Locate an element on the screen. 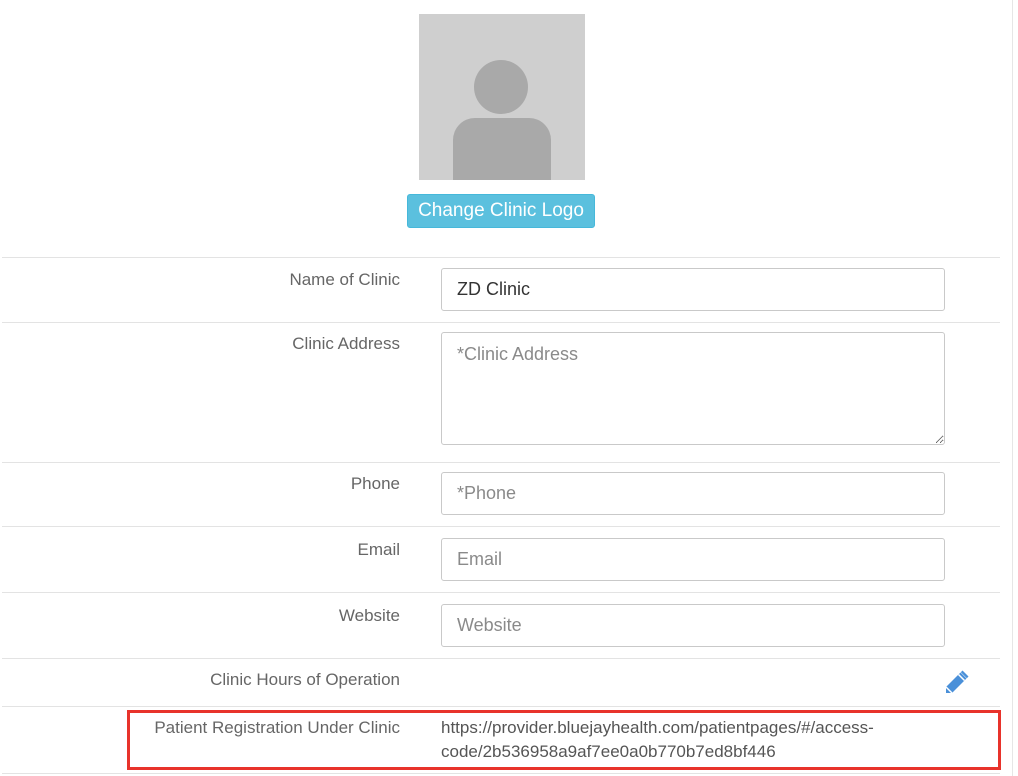 This screenshot has width=1018, height=776. page-right-border is located at coordinates (1012, 388).